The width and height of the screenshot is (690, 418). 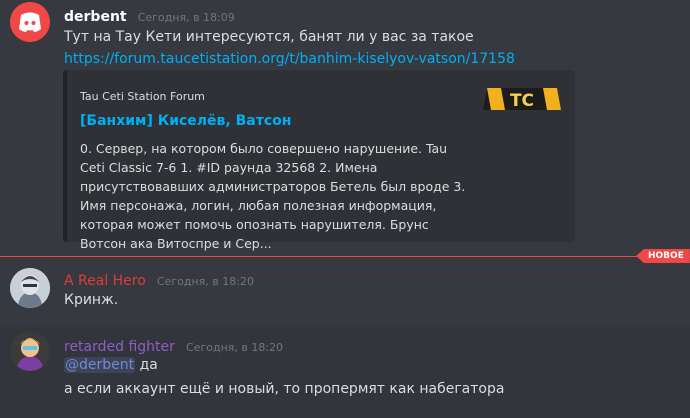 What do you see at coordinates (142, 96) in the screenshot?
I see `embed-provider: Tau Ceti Station Forum` at bounding box center [142, 96].